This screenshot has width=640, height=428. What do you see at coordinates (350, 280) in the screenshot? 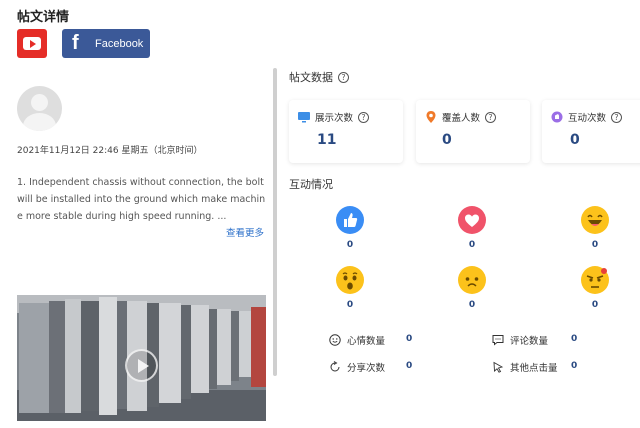
I see `wow-icon` at bounding box center [350, 280].